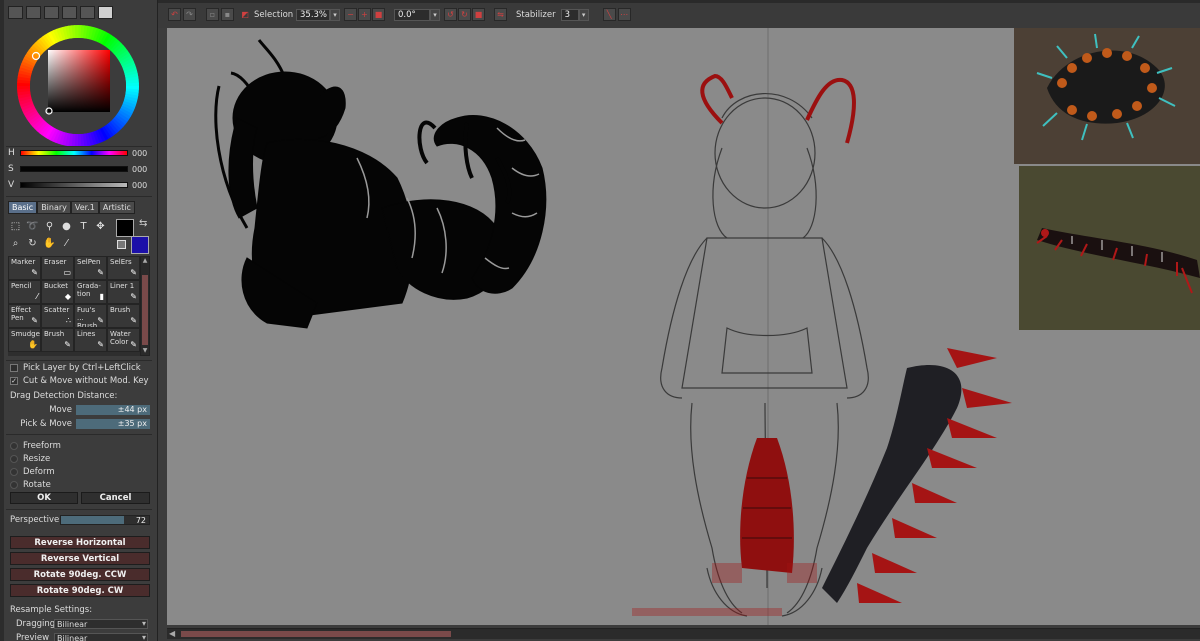 The width and height of the screenshot is (1200, 641). What do you see at coordinates (32, 226) in the screenshot?
I see `lasso-icon: ➰` at bounding box center [32, 226].